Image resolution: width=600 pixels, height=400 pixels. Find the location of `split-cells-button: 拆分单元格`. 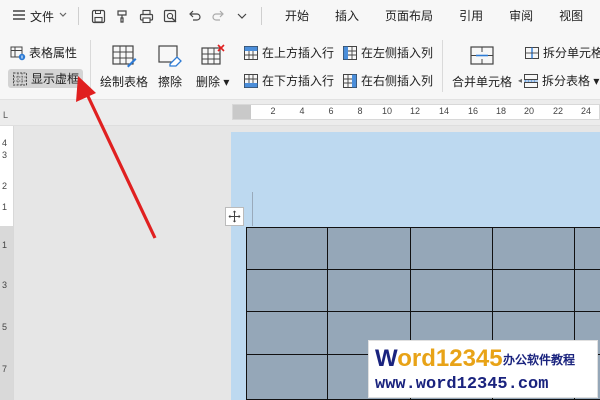

split-cells-button: 拆分单元格 is located at coordinates (562, 52).